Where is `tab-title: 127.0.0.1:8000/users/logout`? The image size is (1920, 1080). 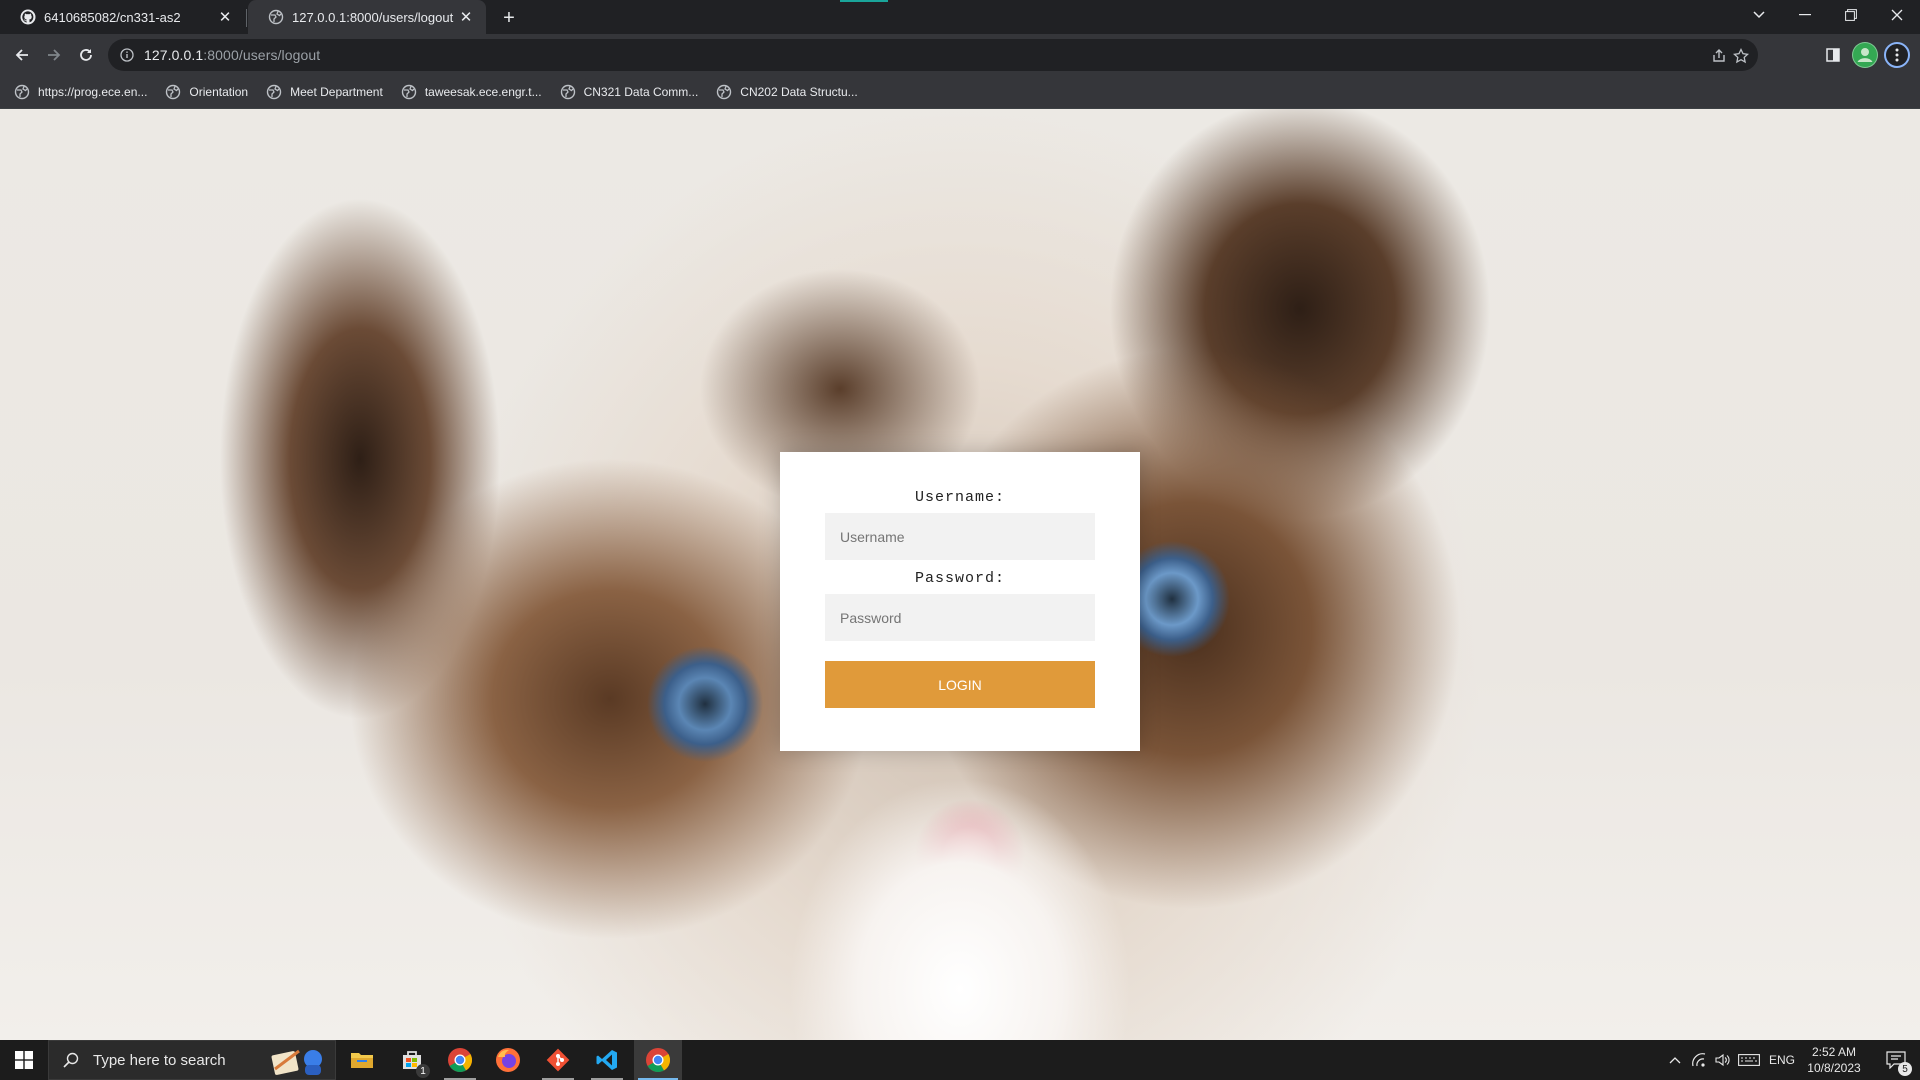
tab-title: 127.0.0.1:8000/users/logout is located at coordinates (373, 17).